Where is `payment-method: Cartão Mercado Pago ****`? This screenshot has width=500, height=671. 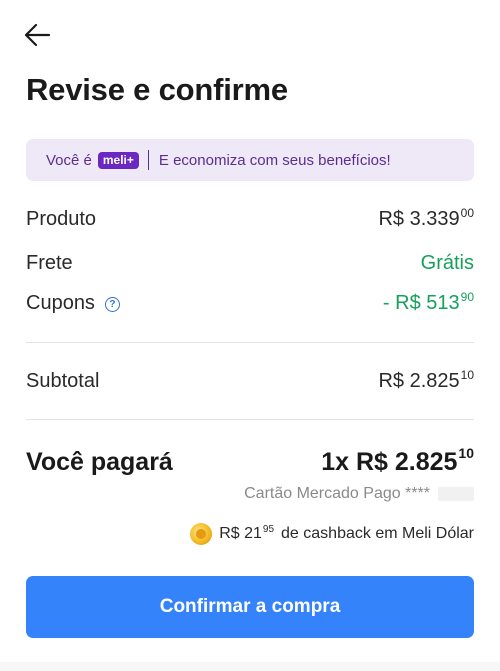
payment-method: Cartão Mercado Pago **** is located at coordinates (359, 494).